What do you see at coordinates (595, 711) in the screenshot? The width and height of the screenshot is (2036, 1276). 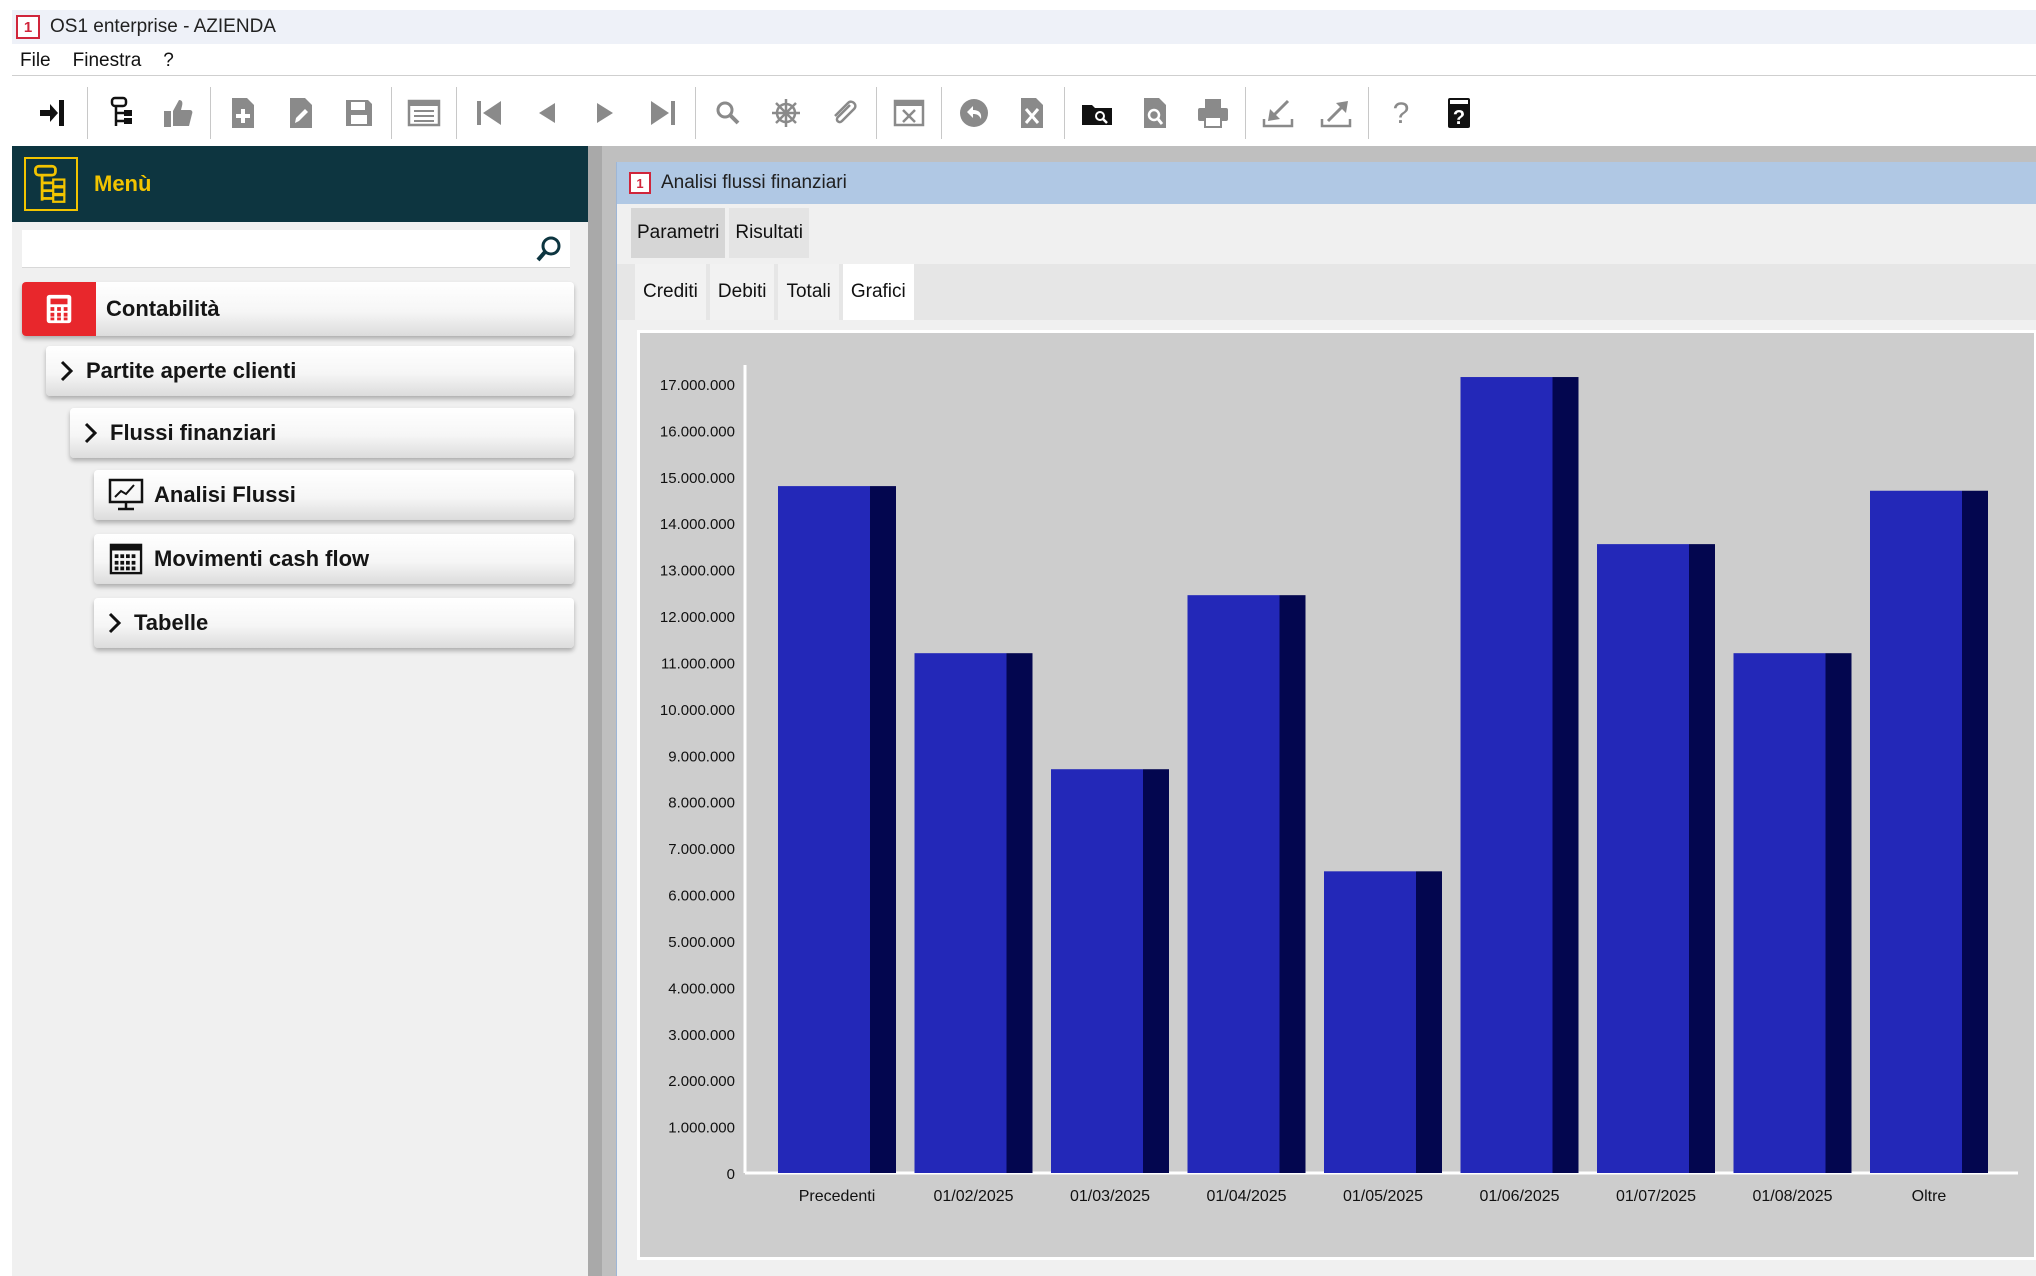 I see `panel-splitter` at bounding box center [595, 711].